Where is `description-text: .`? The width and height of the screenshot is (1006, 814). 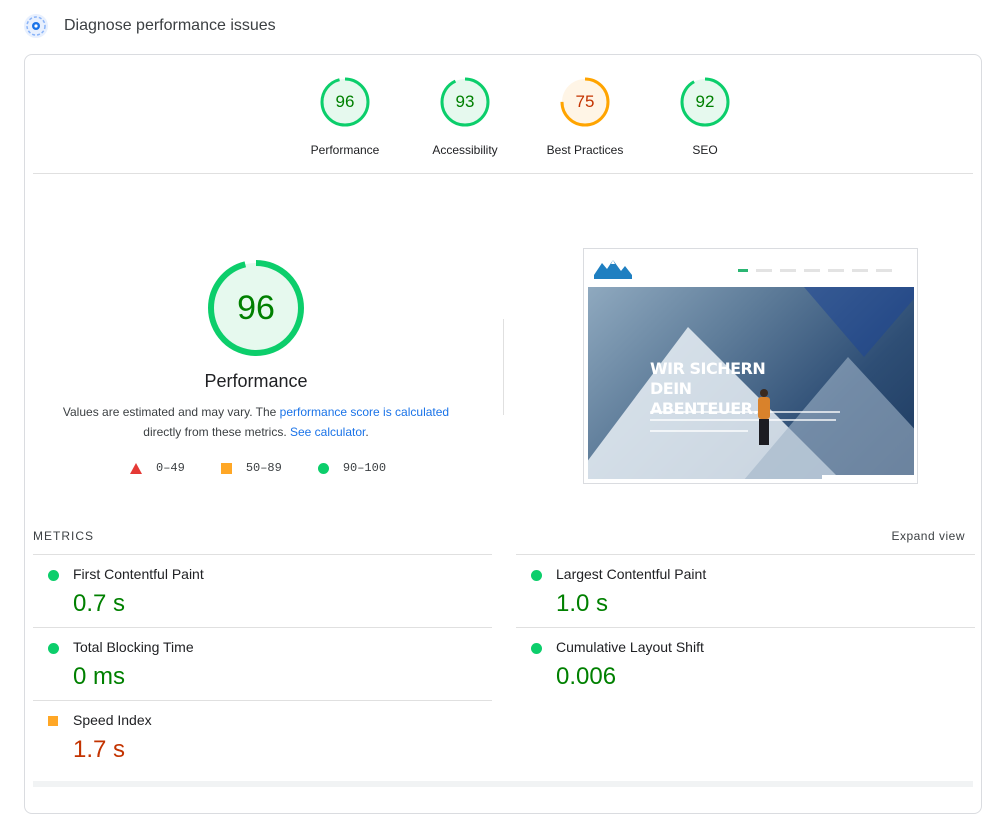 description-text: . is located at coordinates (367, 432).